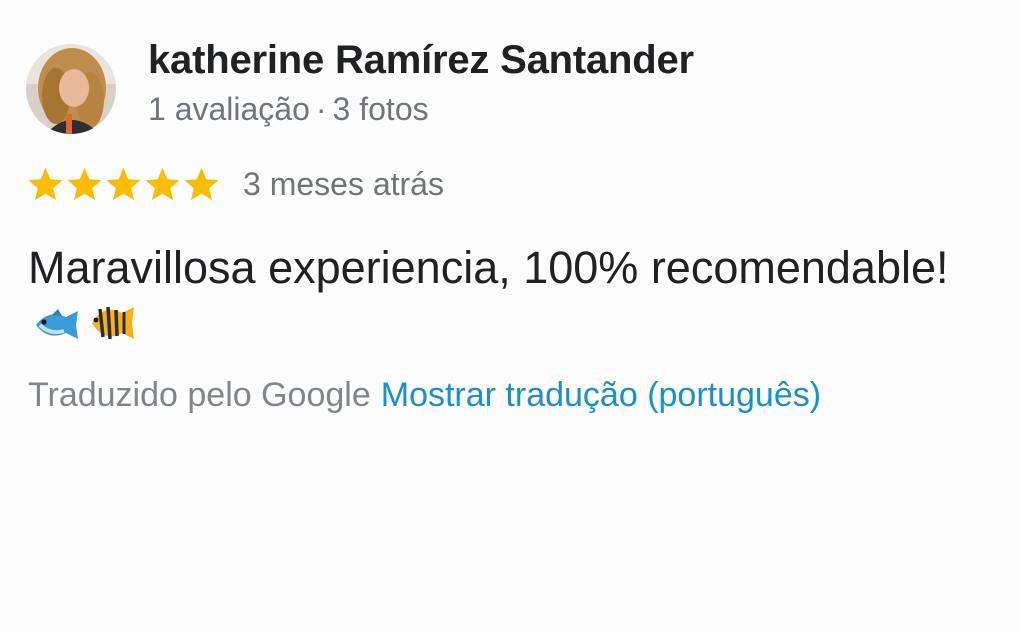 Image resolution: width=1020 pixels, height=631 pixels. I want to click on photos-count: 3 fotos, so click(380, 109).